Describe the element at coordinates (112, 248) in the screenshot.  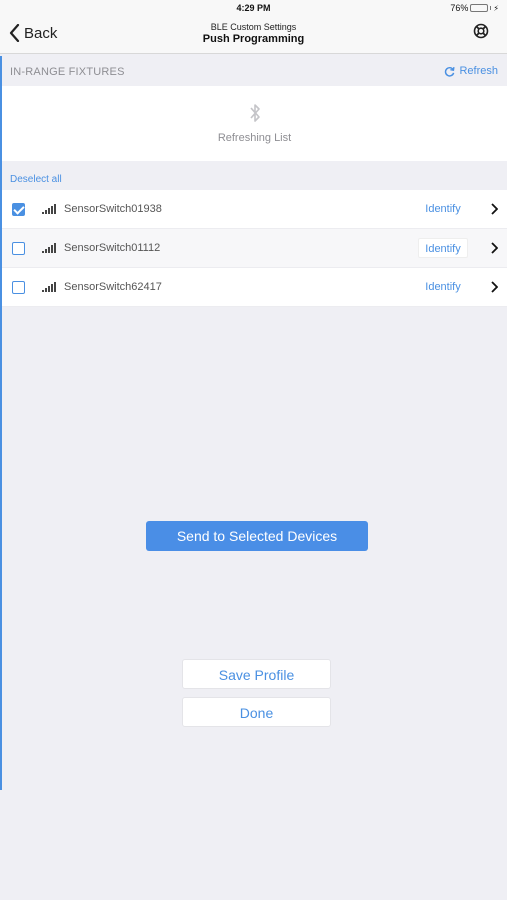
I see `device-name: SensorSwitch01112` at that location.